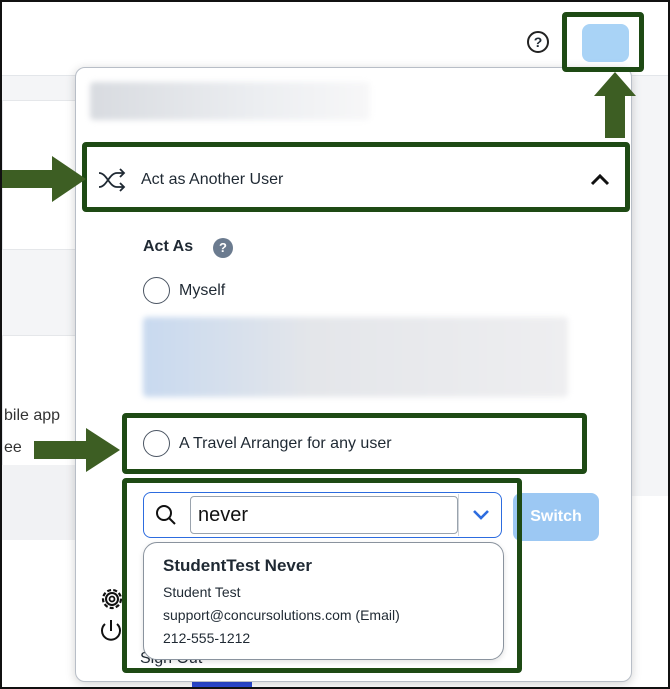  What do you see at coordinates (111, 631) in the screenshot?
I see `power-icon` at bounding box center [111, 631].